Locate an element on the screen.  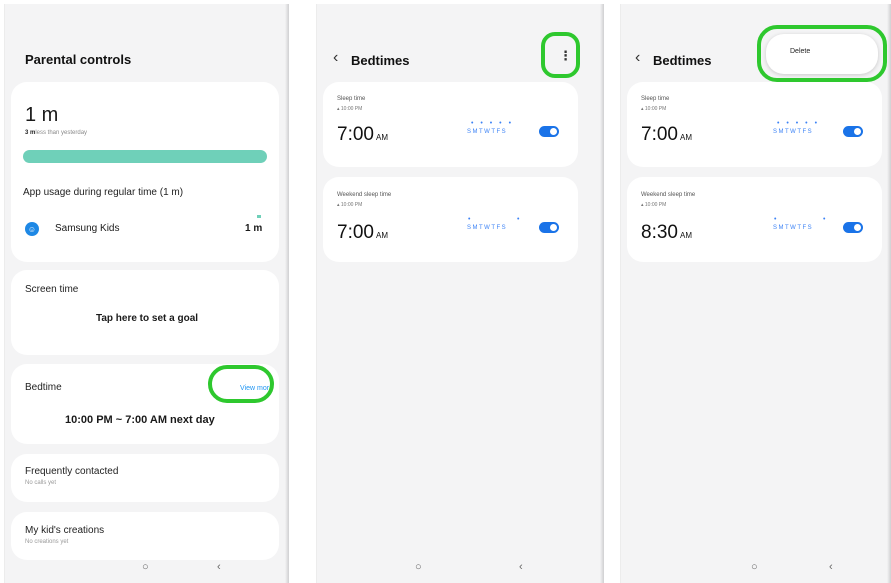
creations-card is located at coordinates (145, 536).